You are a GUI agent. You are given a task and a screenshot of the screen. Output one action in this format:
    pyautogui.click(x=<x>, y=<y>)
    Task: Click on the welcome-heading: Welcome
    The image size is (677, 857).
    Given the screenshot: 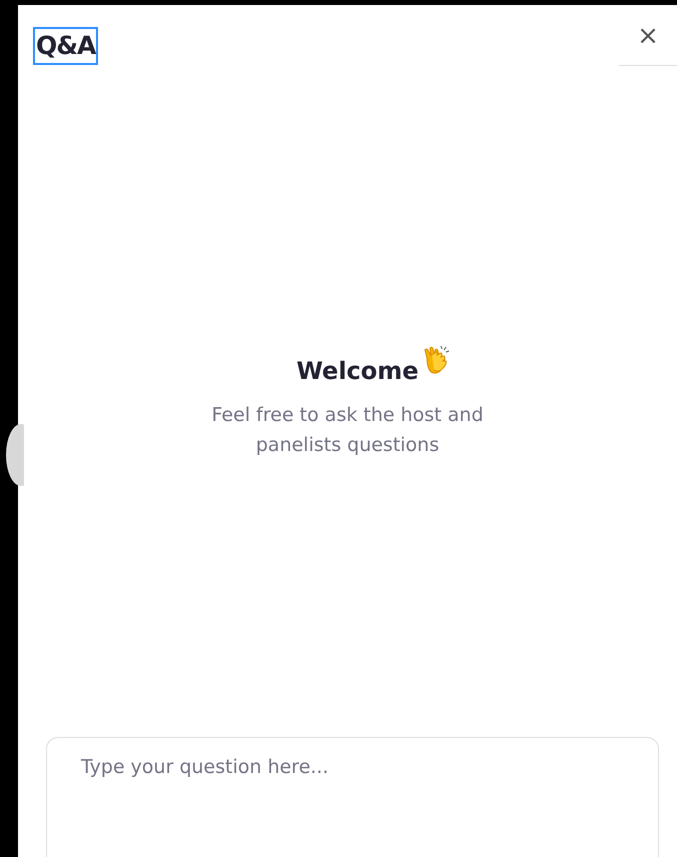 What is the action you would take?
    pyautogui.click(x=357, y=371)
    